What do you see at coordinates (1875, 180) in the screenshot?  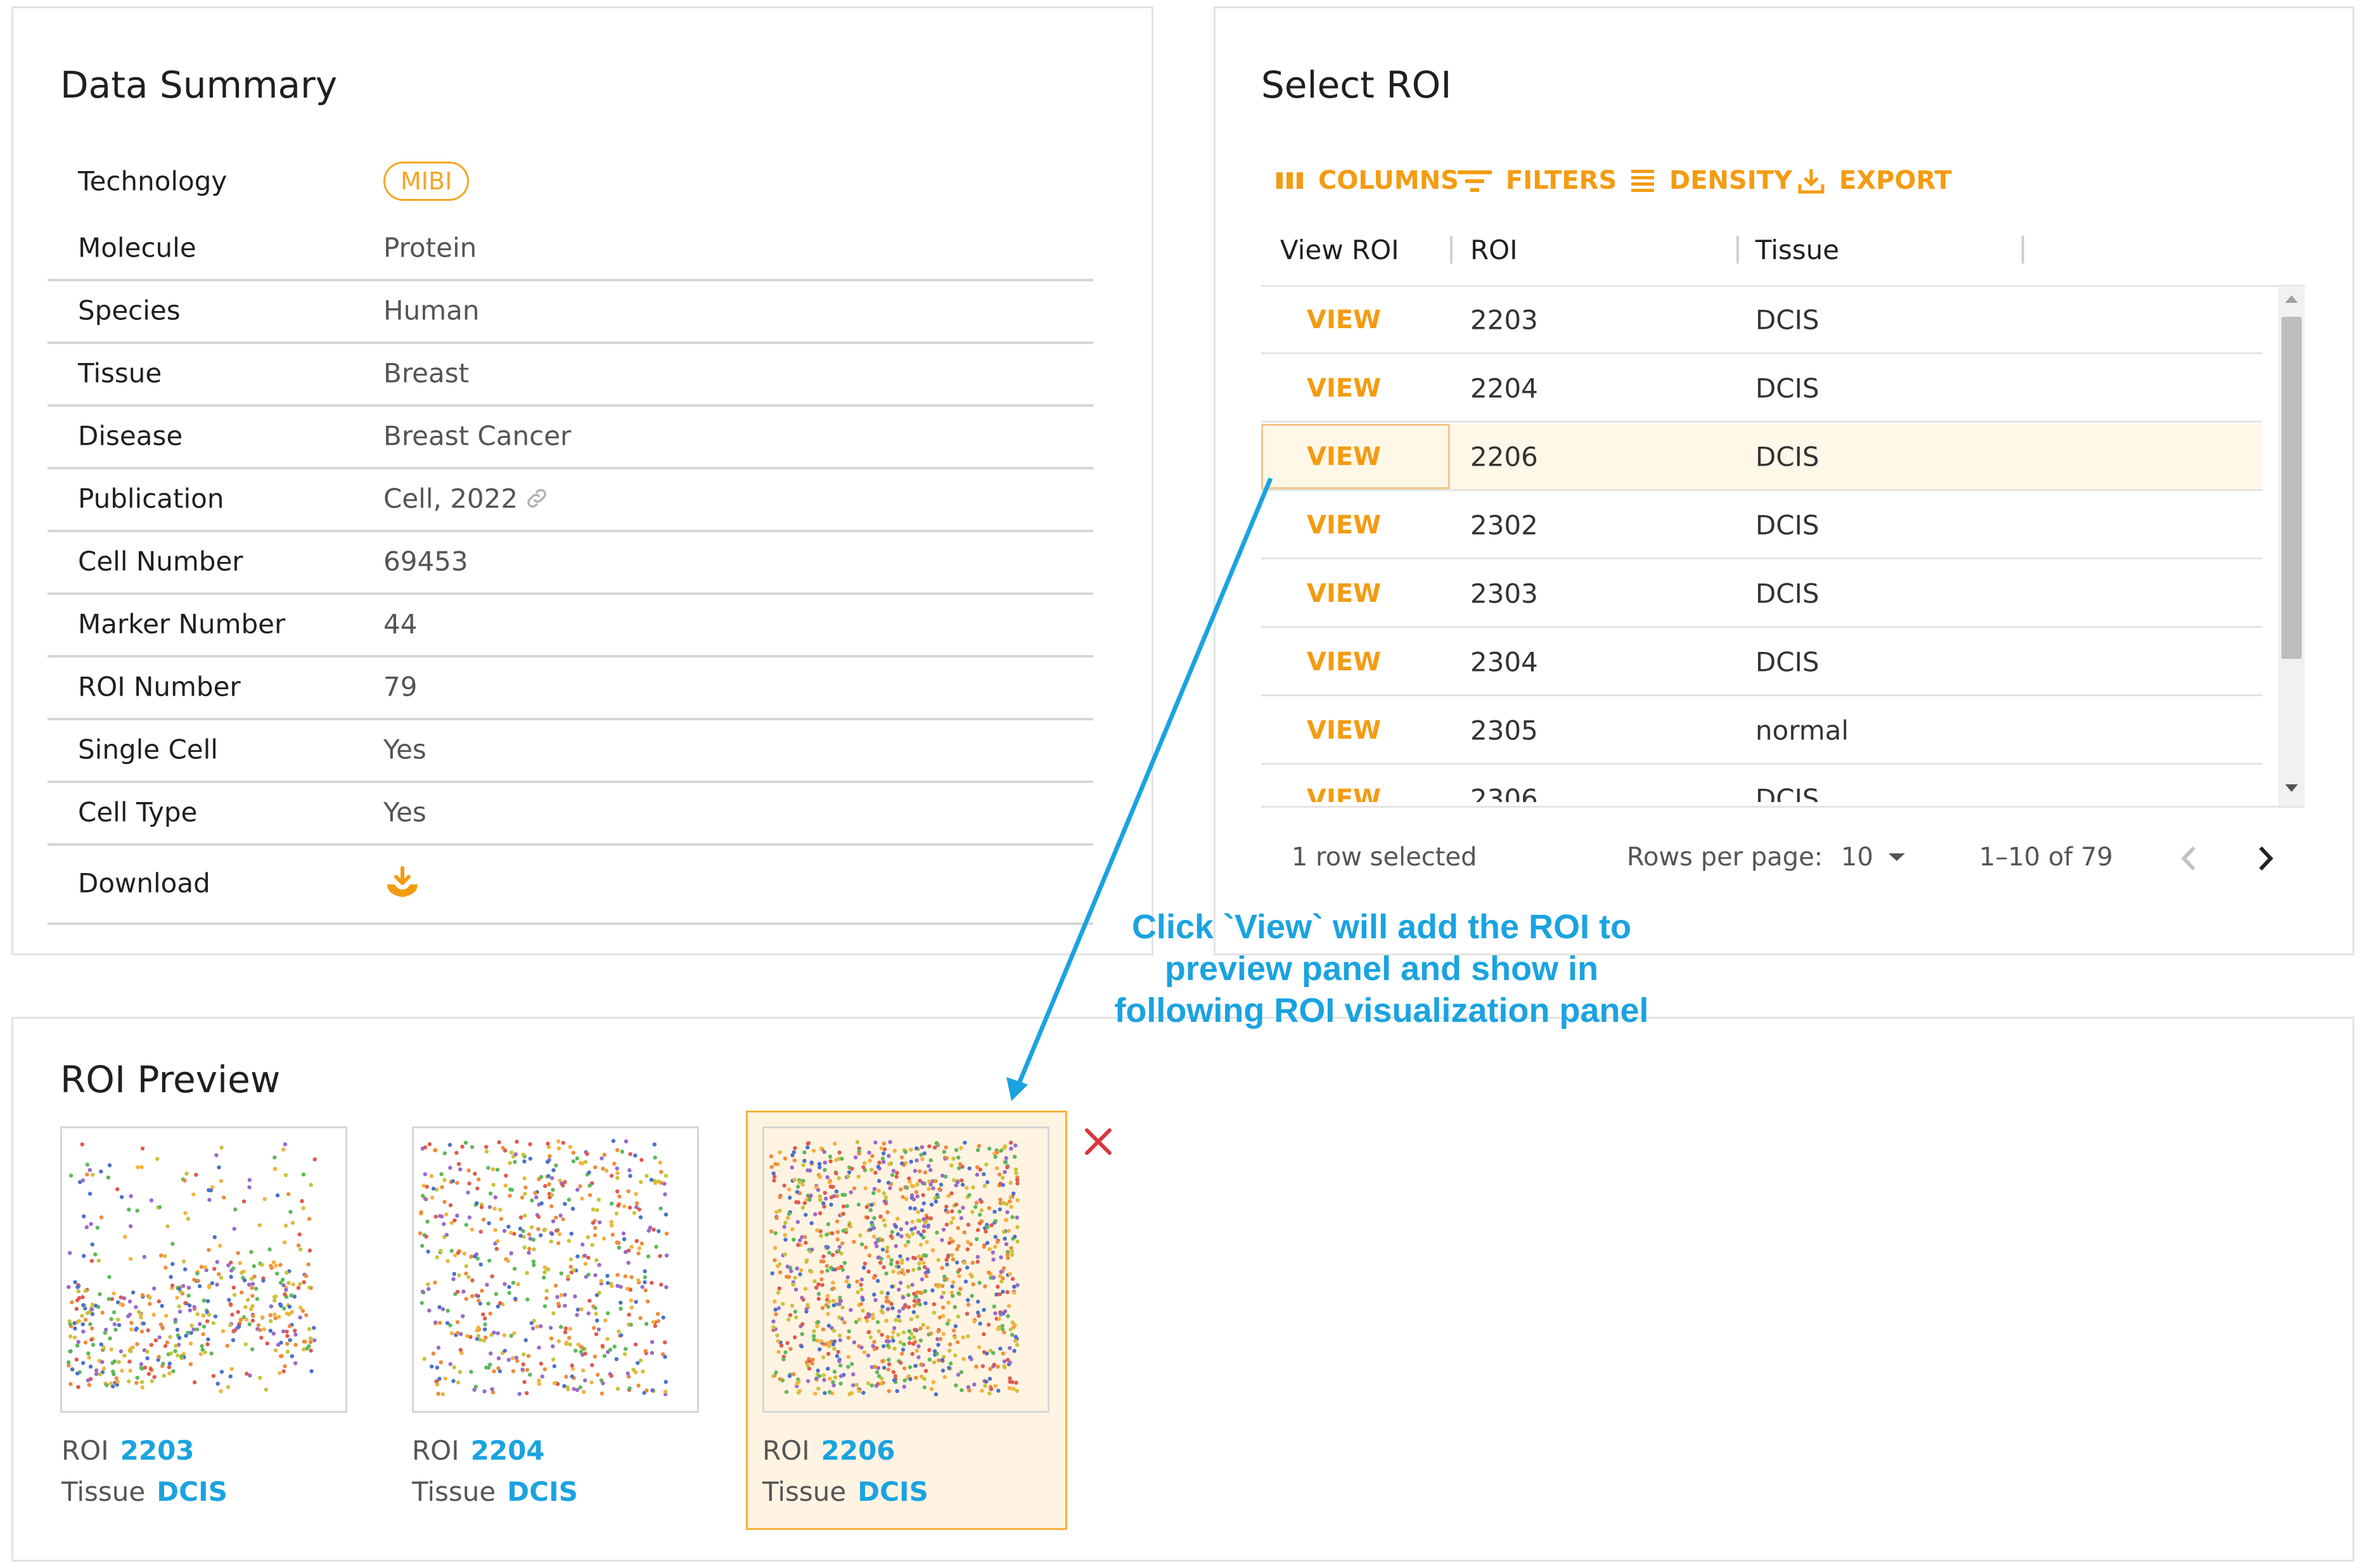 I see `export-button: EXPORT` at bounding box center [1875, 180].